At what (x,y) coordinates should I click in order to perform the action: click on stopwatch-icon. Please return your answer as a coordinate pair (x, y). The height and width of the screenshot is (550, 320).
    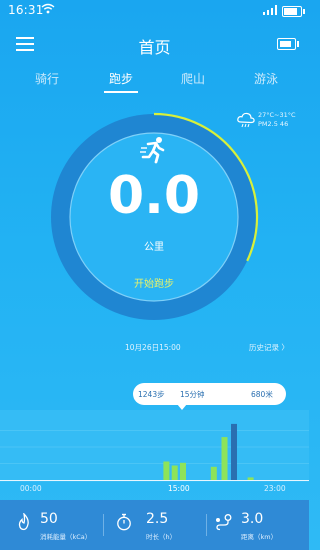
    Looking at the image, I should click on (124, 522).